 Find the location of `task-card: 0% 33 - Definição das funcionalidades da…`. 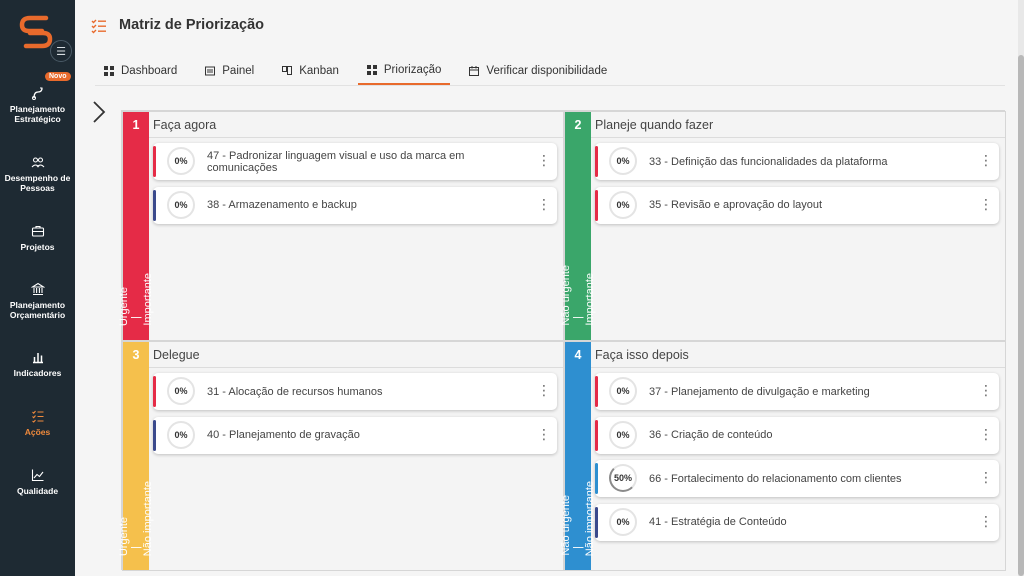

task-card: 0% 33 - Definição das funcionalidades da… is located at coordinates (797, 161).